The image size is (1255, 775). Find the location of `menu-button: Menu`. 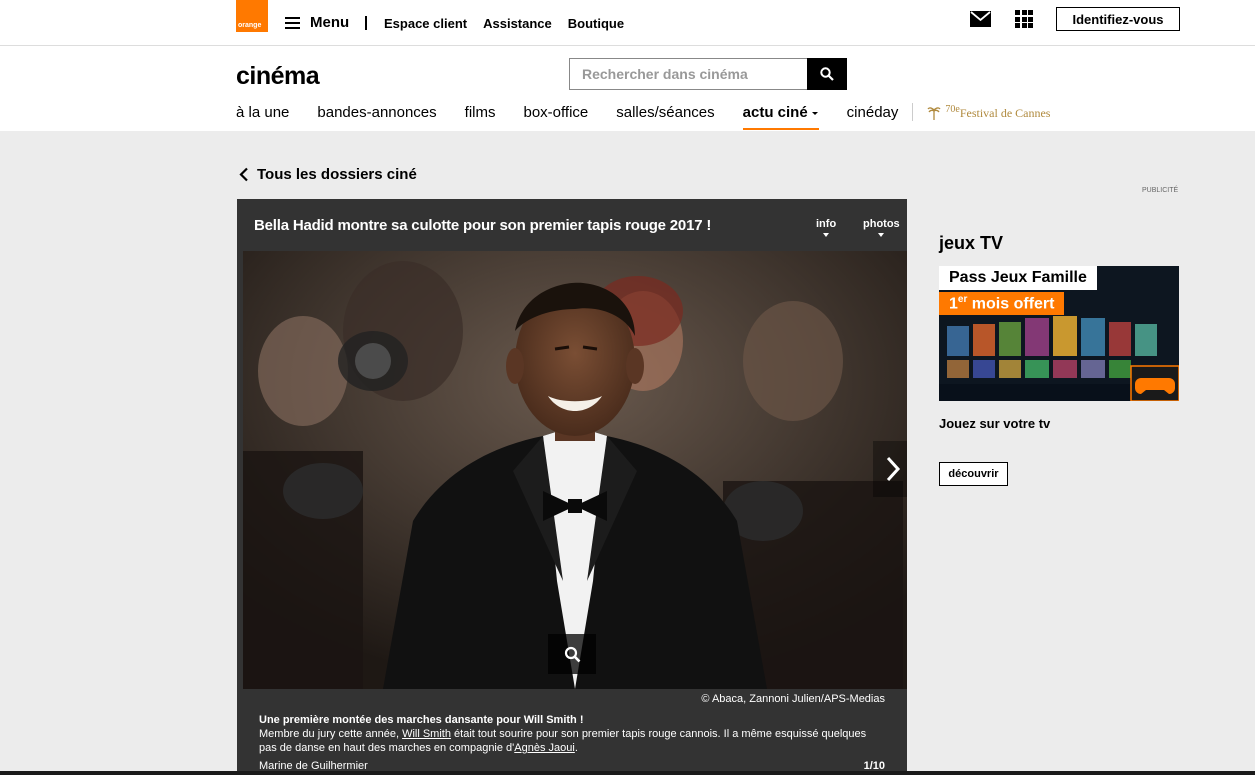

menu-button: Menu is located at coordinates (317, 22).